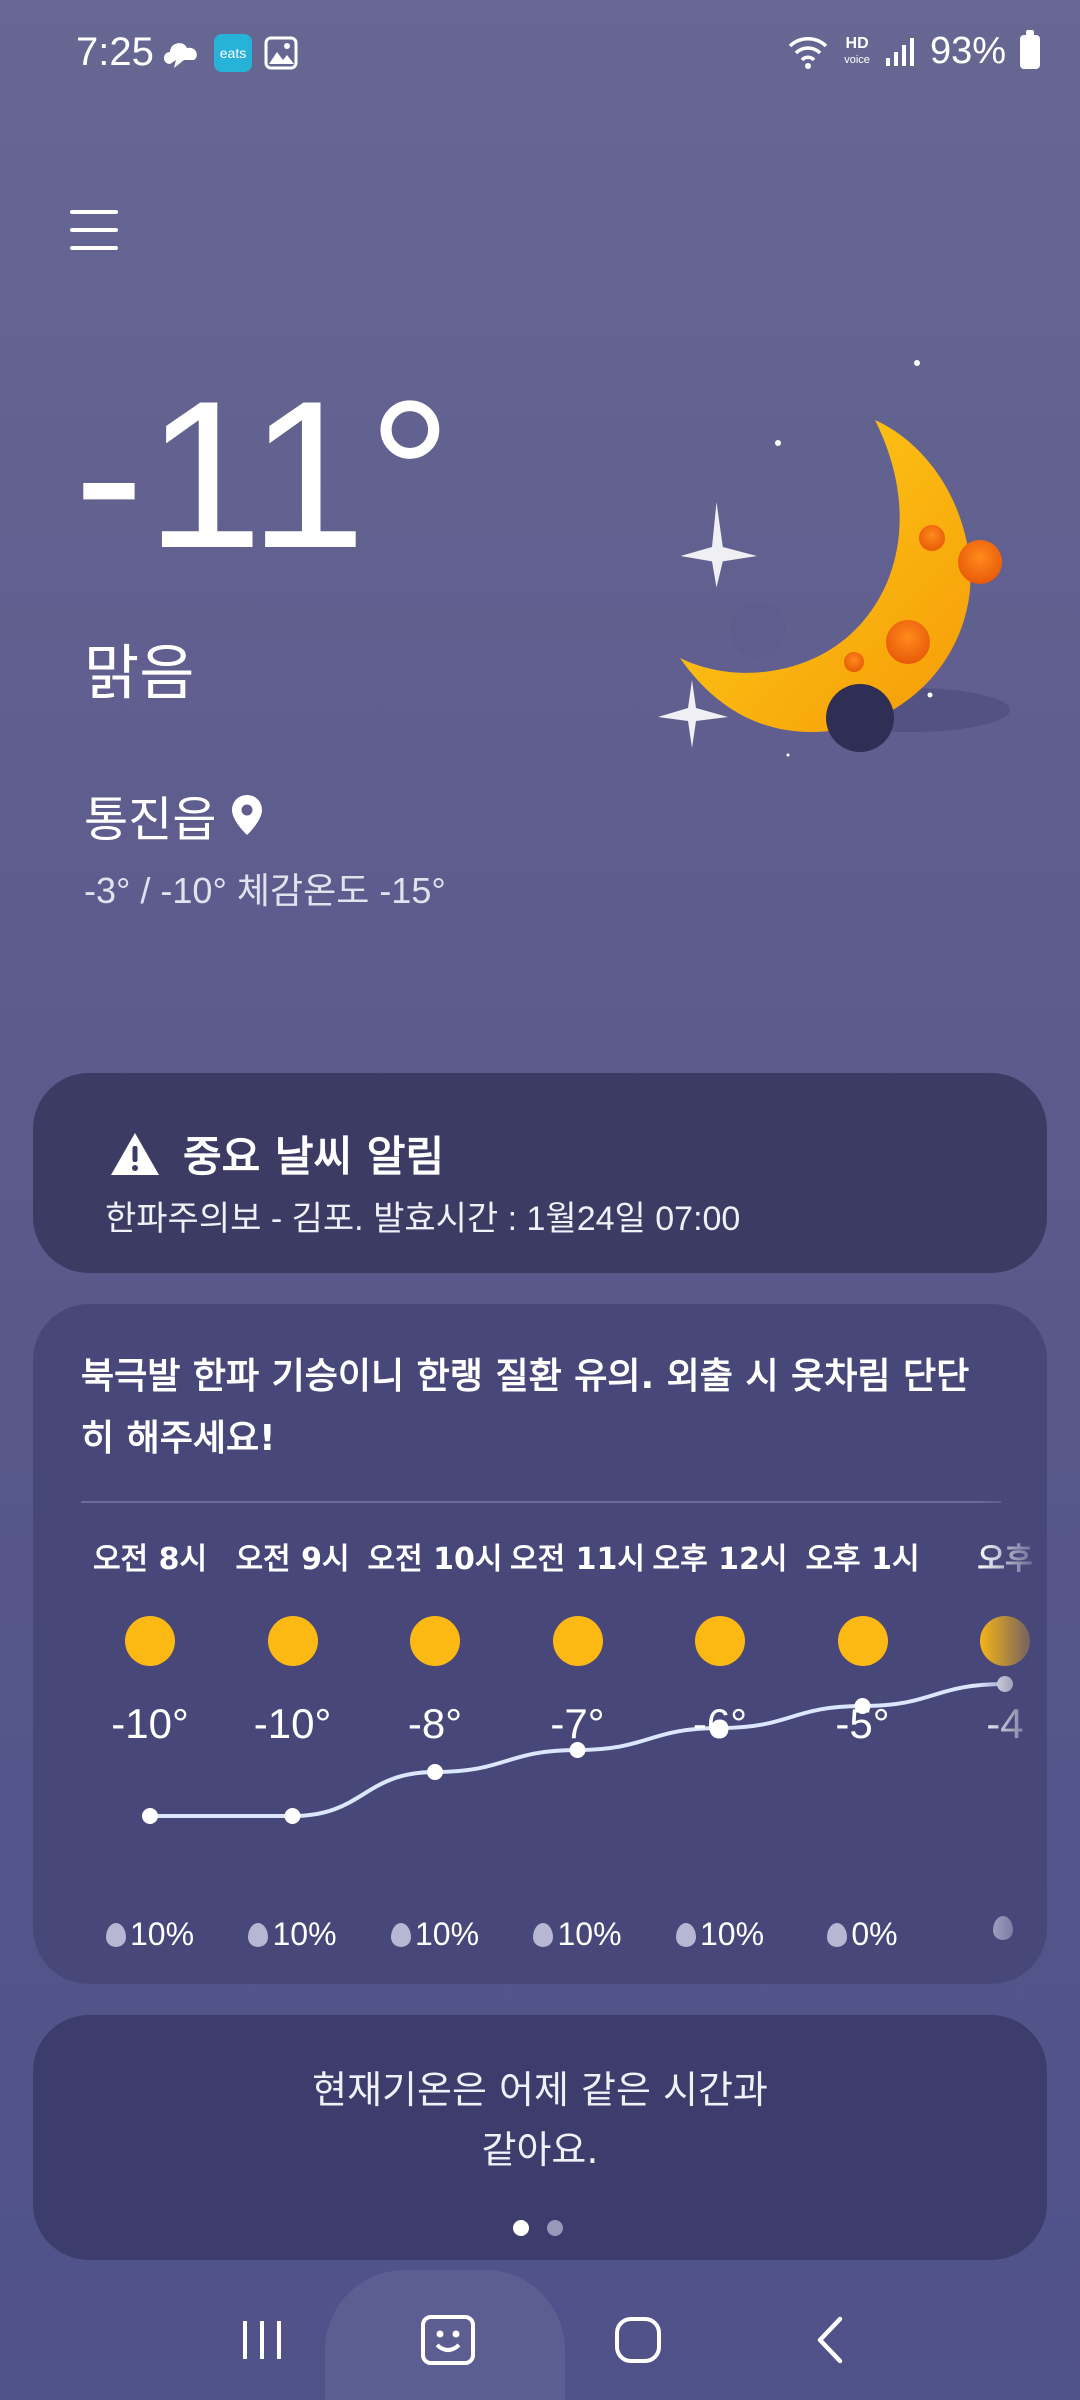  Describe the element at coordinates (292, 1559) in the screenshot. I see `hour-time: 오전 9시` at that location.